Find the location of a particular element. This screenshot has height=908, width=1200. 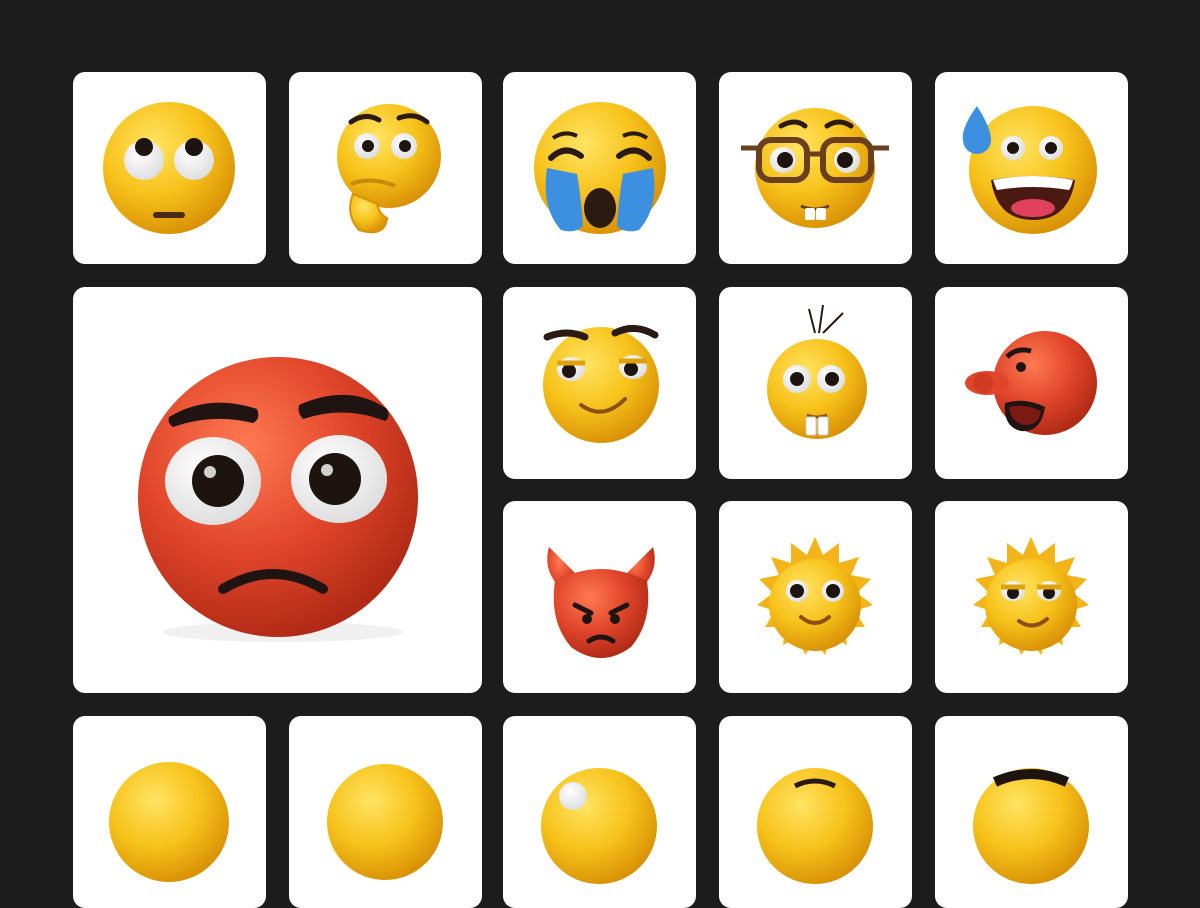

grinning-face-with-sweat-icon is located at coordinates (1029, 170).